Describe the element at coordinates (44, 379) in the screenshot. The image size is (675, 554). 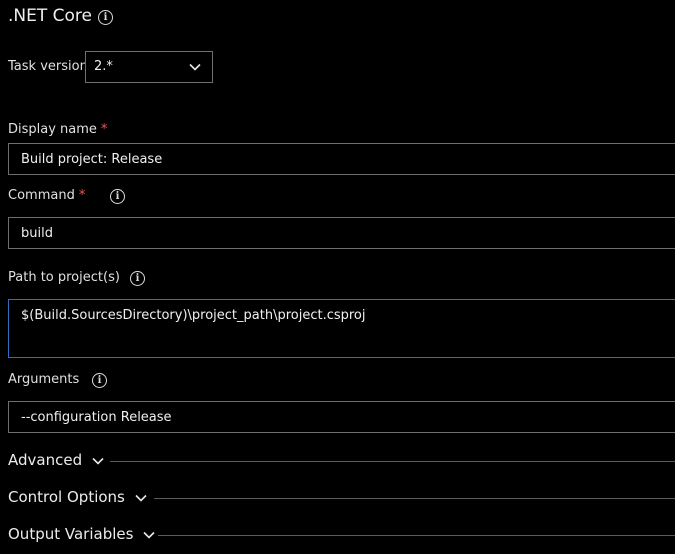
I see `arguments-label: Arguments` at that location.